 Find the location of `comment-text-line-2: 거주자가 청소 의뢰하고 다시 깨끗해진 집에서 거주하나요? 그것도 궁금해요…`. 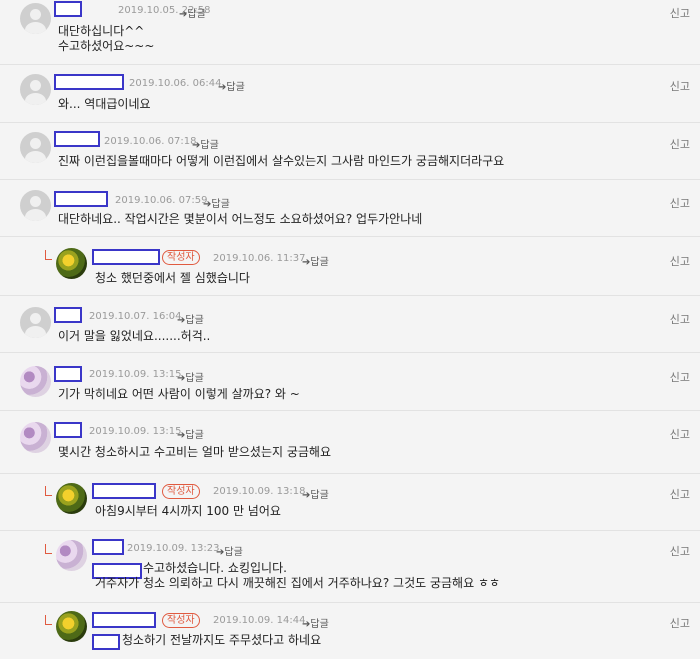

comment-text-line-2: 거주자가 청소 의뢰하고 다시 깨끗해진 집에서 거주하나요? 그것도 궁금해요… is located at coordinates (298, 583).